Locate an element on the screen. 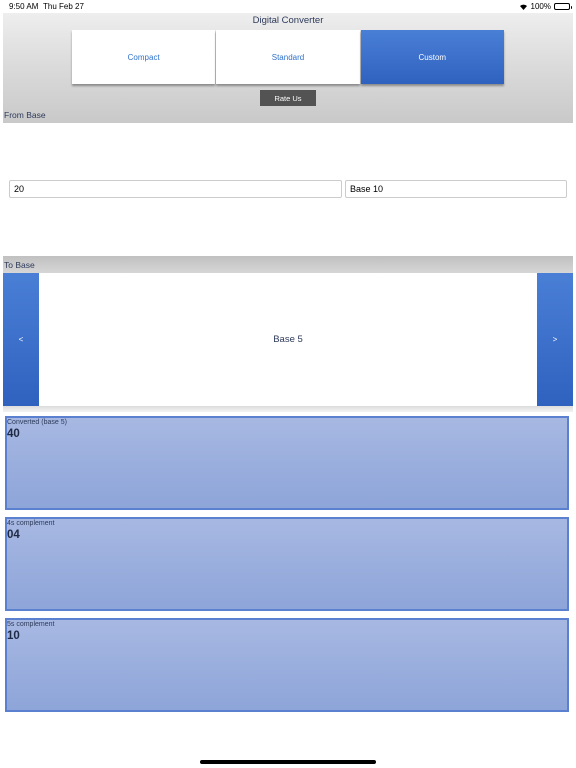  status-bar: 9:50 AM Thu Feb 27 100% is located at coordinates (288, 6).